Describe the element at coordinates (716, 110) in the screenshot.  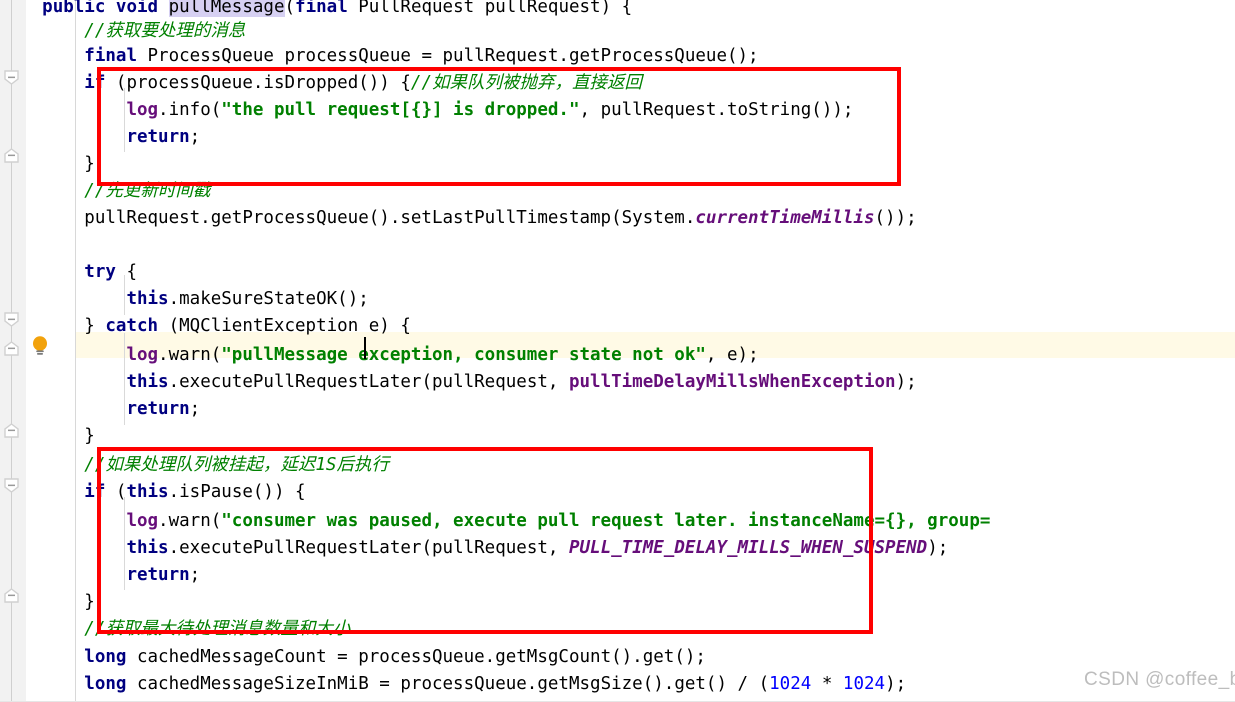
I see `code-token: , pullRequest.toString());` at that location.